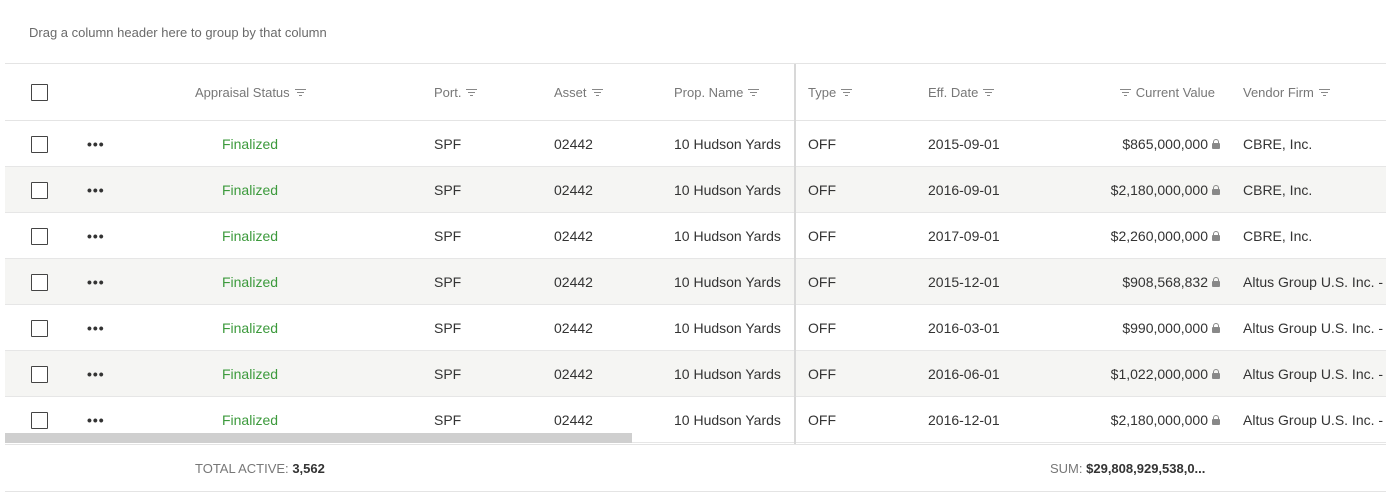  What do you see at coordinates (1165, 328) in the screenshot?
I see `current-value-text: $990,000,000` at bounding box center [1165, 328].